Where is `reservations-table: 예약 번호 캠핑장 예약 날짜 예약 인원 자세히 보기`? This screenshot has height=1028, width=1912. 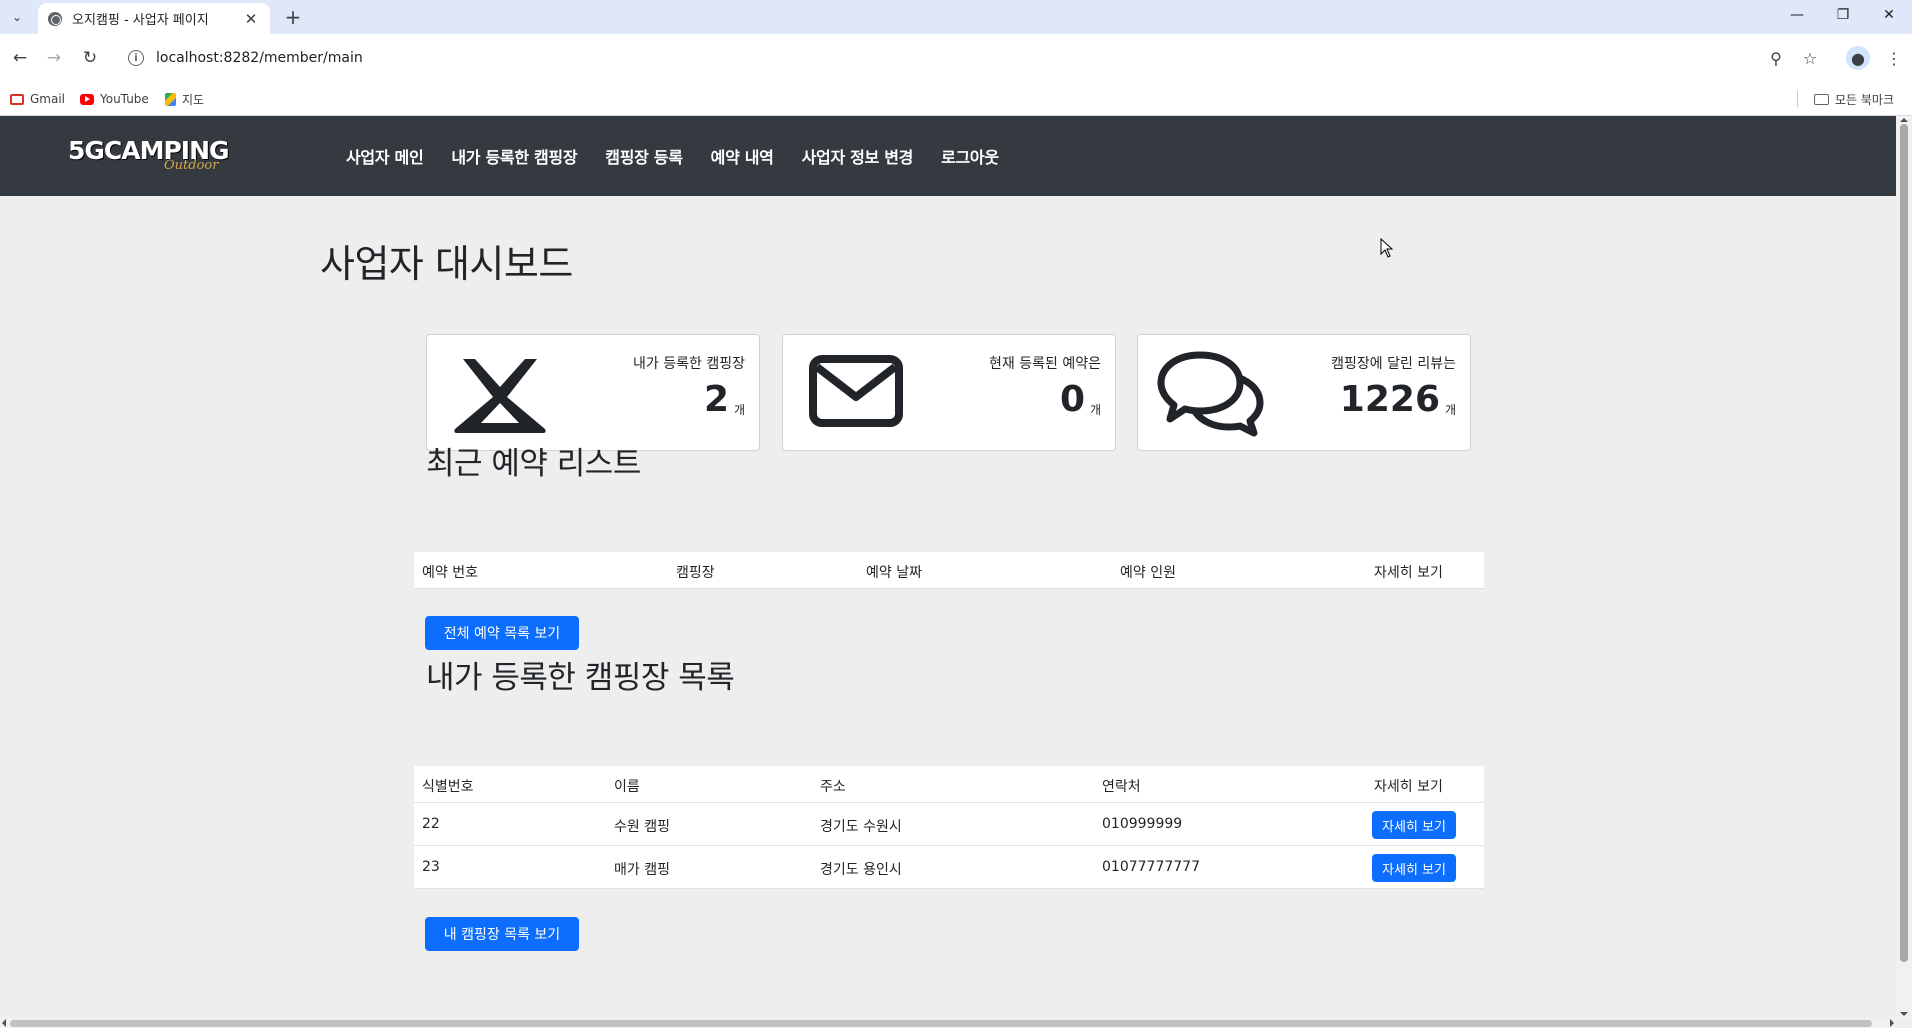
reservations-table: 예약 번호 캠핑장 예약 날짜 예약 인원 자세히 보기 is located at coordinates (949, 570).